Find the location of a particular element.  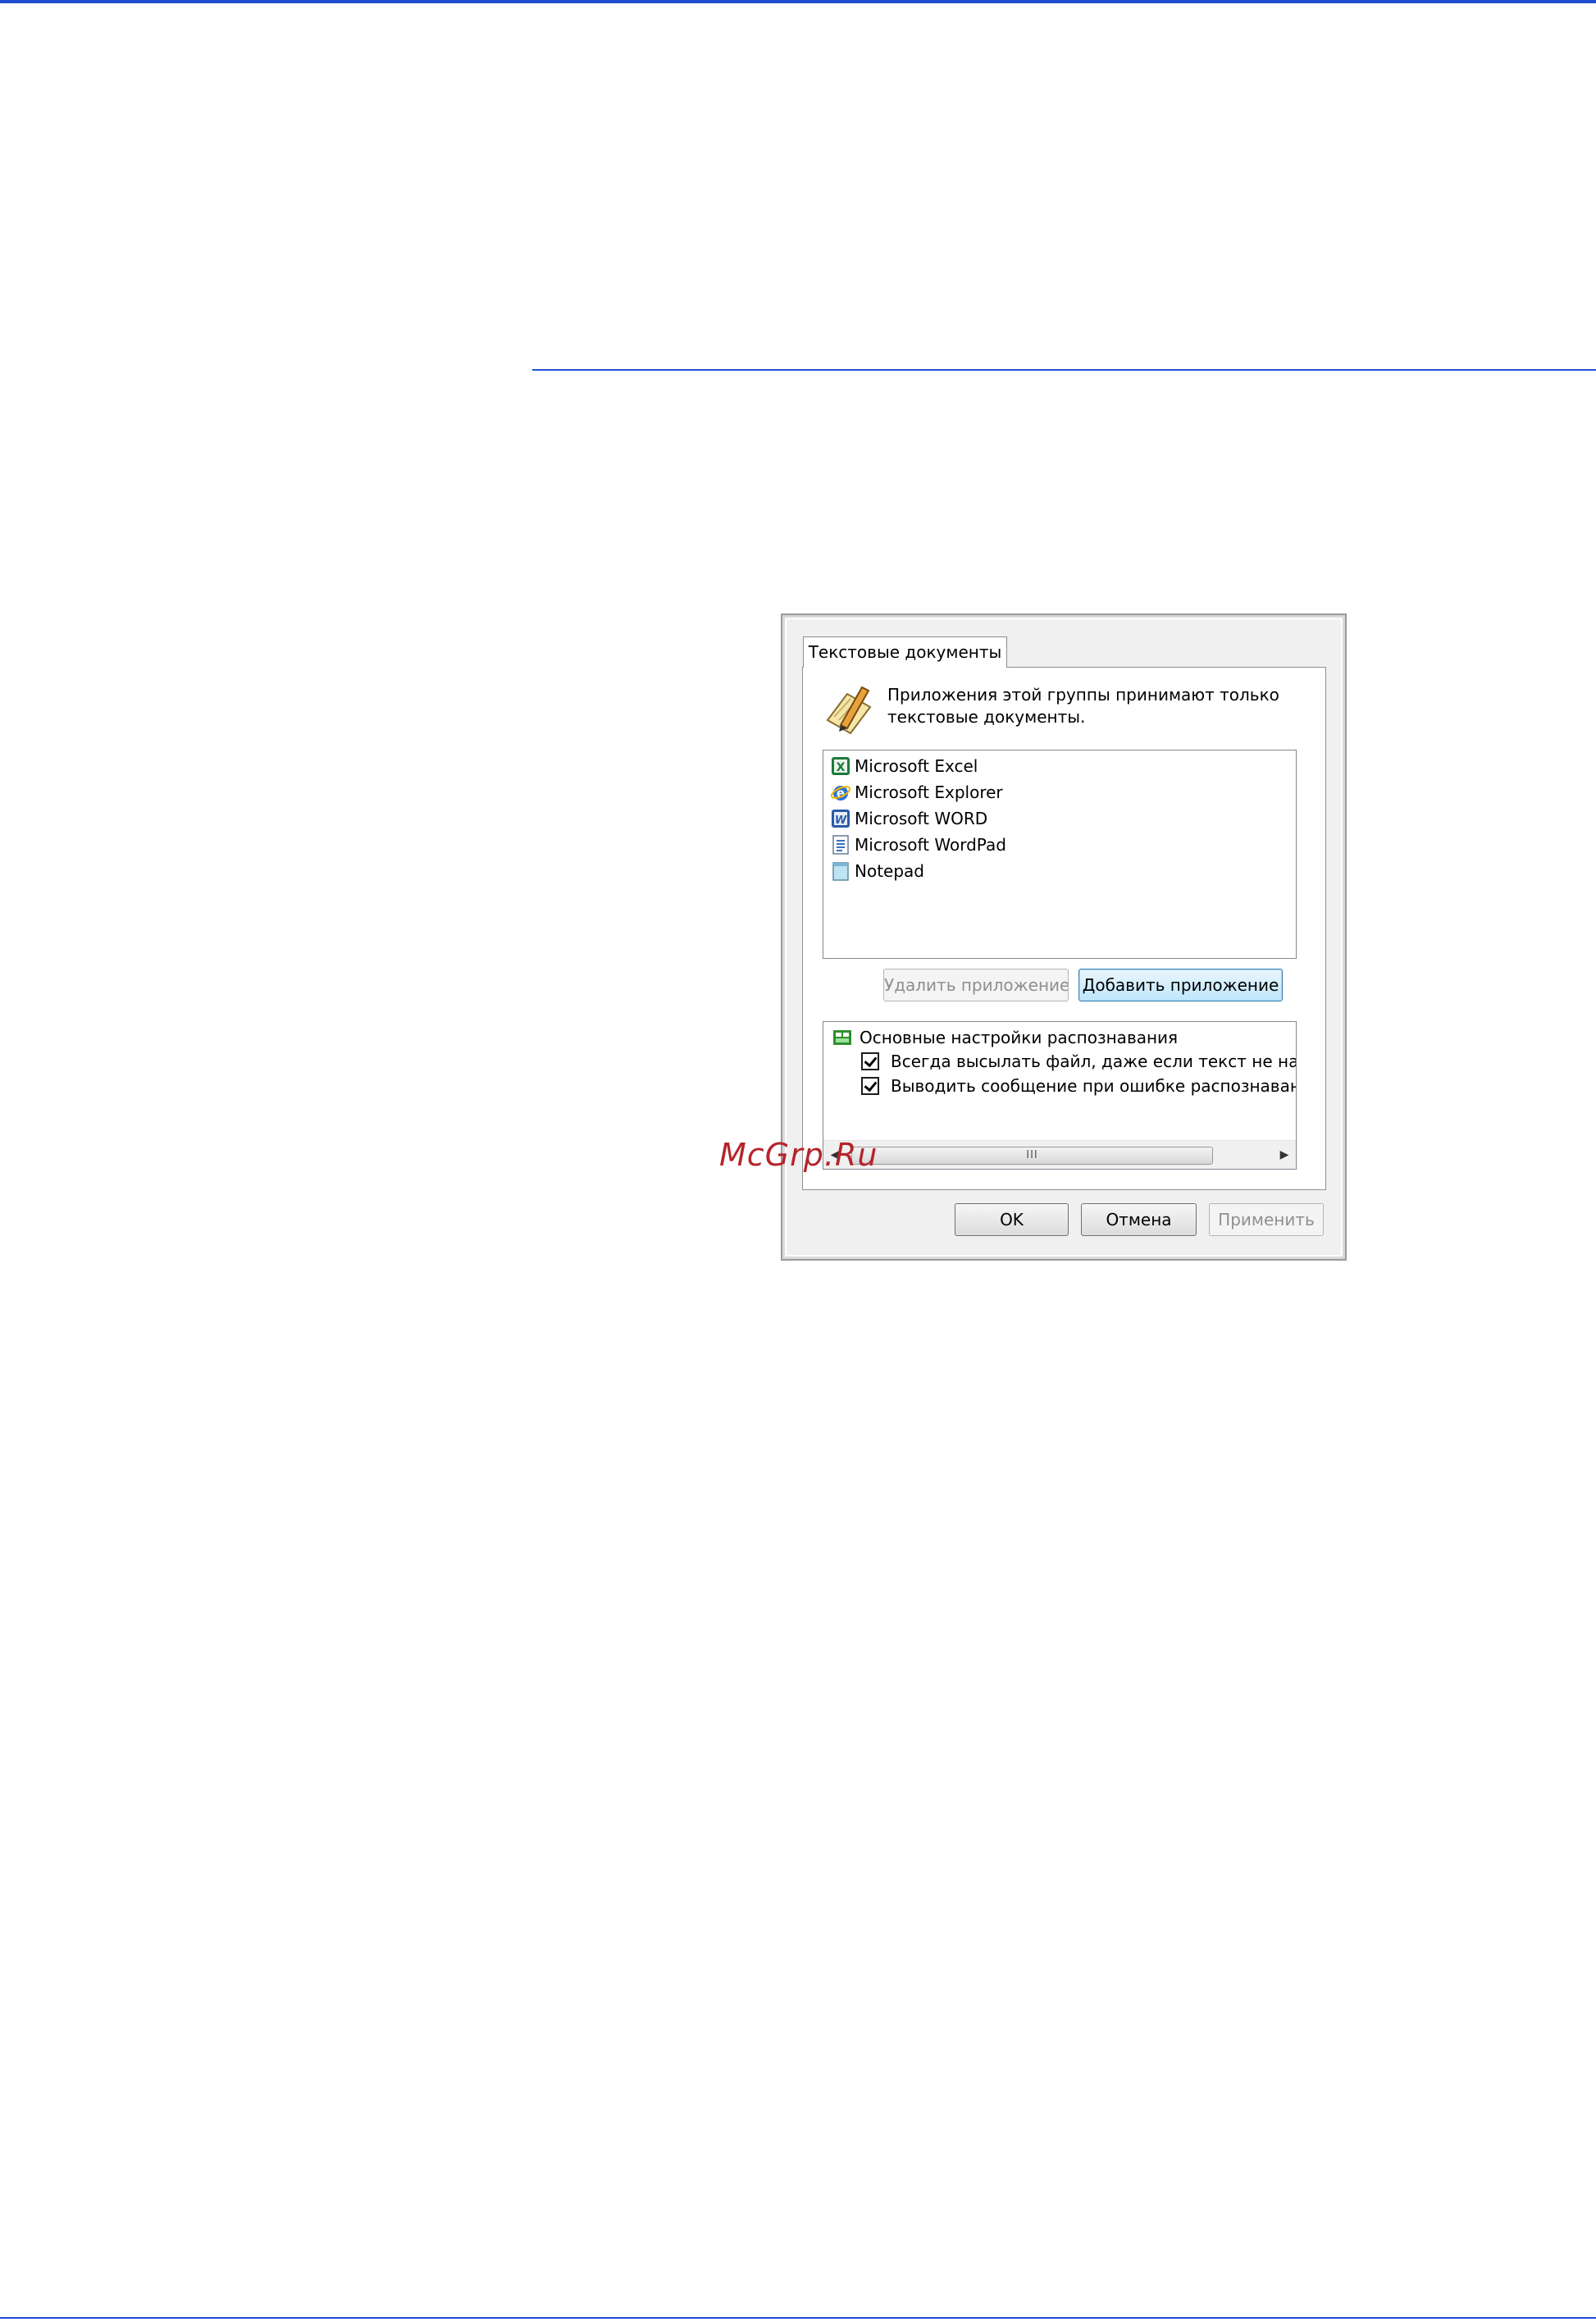

list-item-word: W Microsoft WORD is located at coordinates (908, 818).